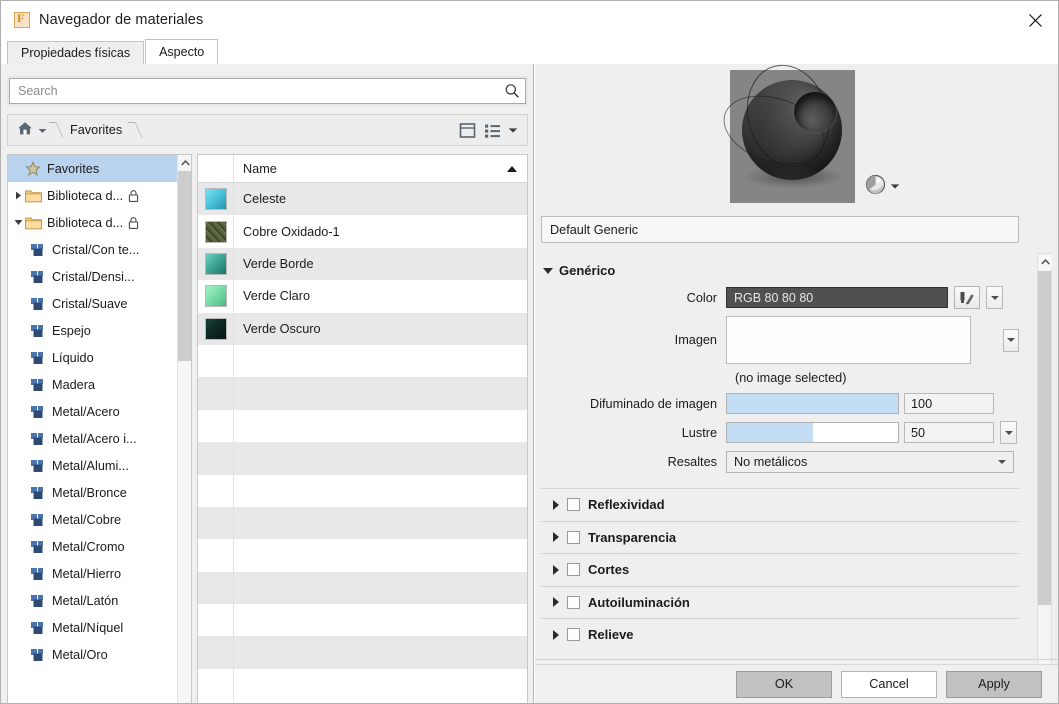  I want to click on twisty-expanded-icon, so click(18, 222).